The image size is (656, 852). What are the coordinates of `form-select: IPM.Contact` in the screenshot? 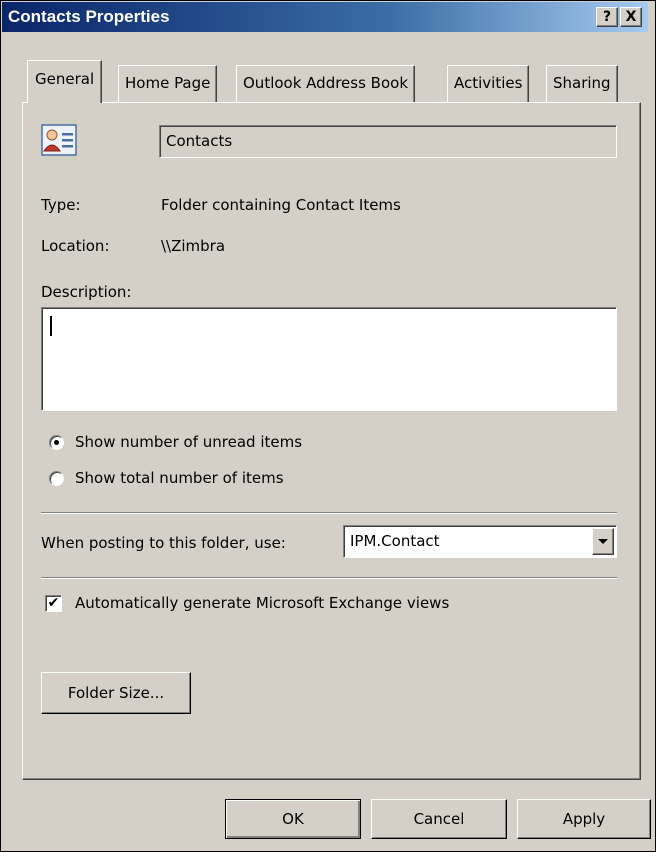 It's located at (480, 541).